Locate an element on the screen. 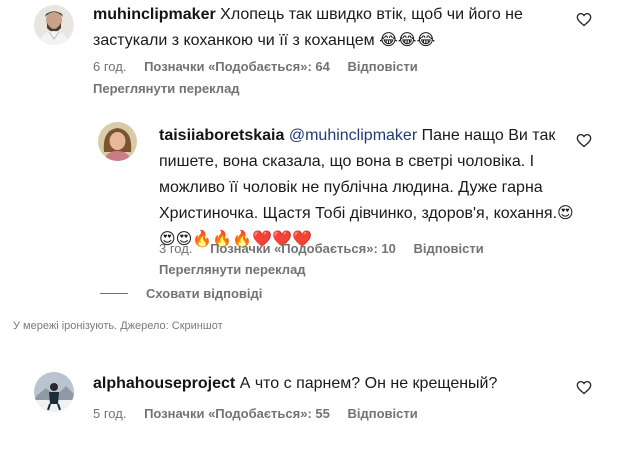 The width and height of the screenshot is (620, 449). likes-count-link: Позначки «Подобається»: 55 is located at coordinates (237, 413).